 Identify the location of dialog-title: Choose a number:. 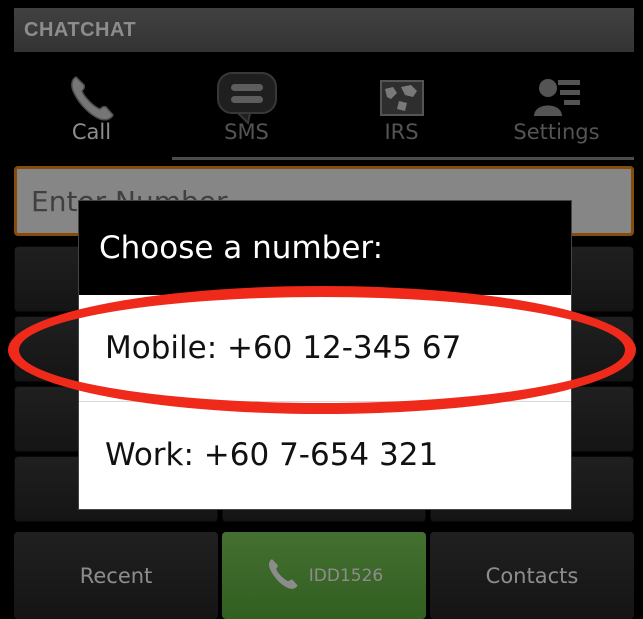
(241, 248).